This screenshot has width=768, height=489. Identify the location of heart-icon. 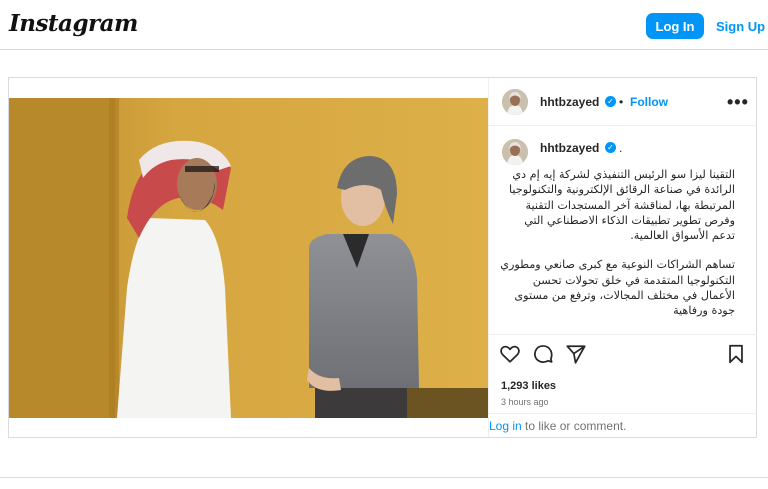
(510, 354).